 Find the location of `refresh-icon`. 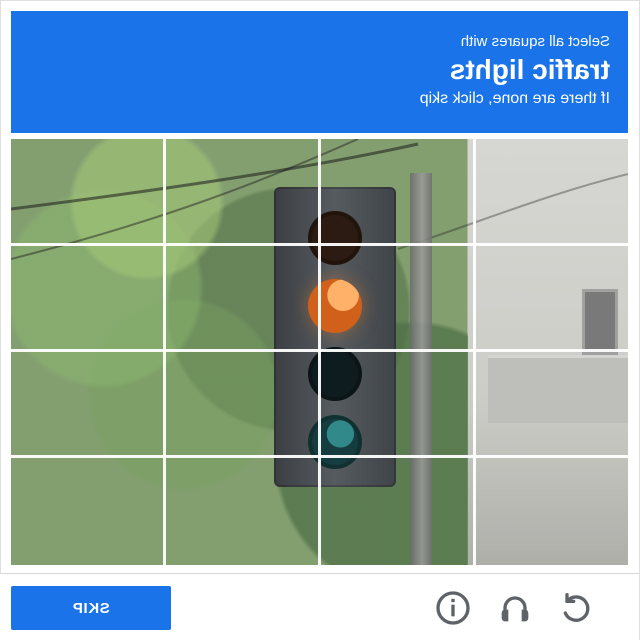

refresh-icon is located at coordinates (577, 608).